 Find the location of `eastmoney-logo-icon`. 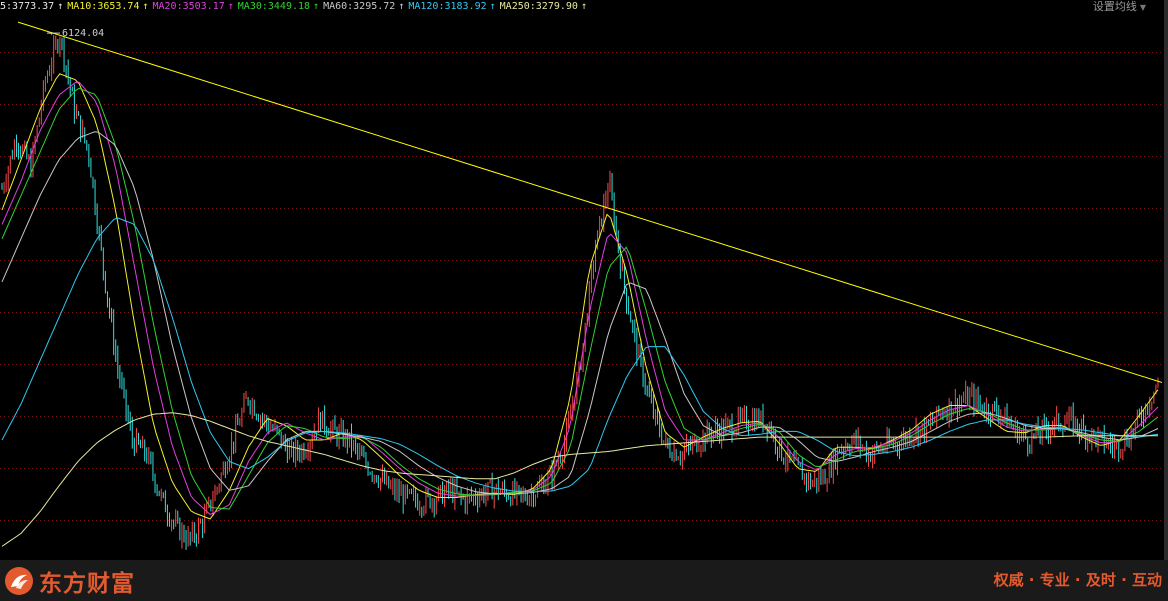

eastmoney-logo-icon is located at coordinates (19, 581).